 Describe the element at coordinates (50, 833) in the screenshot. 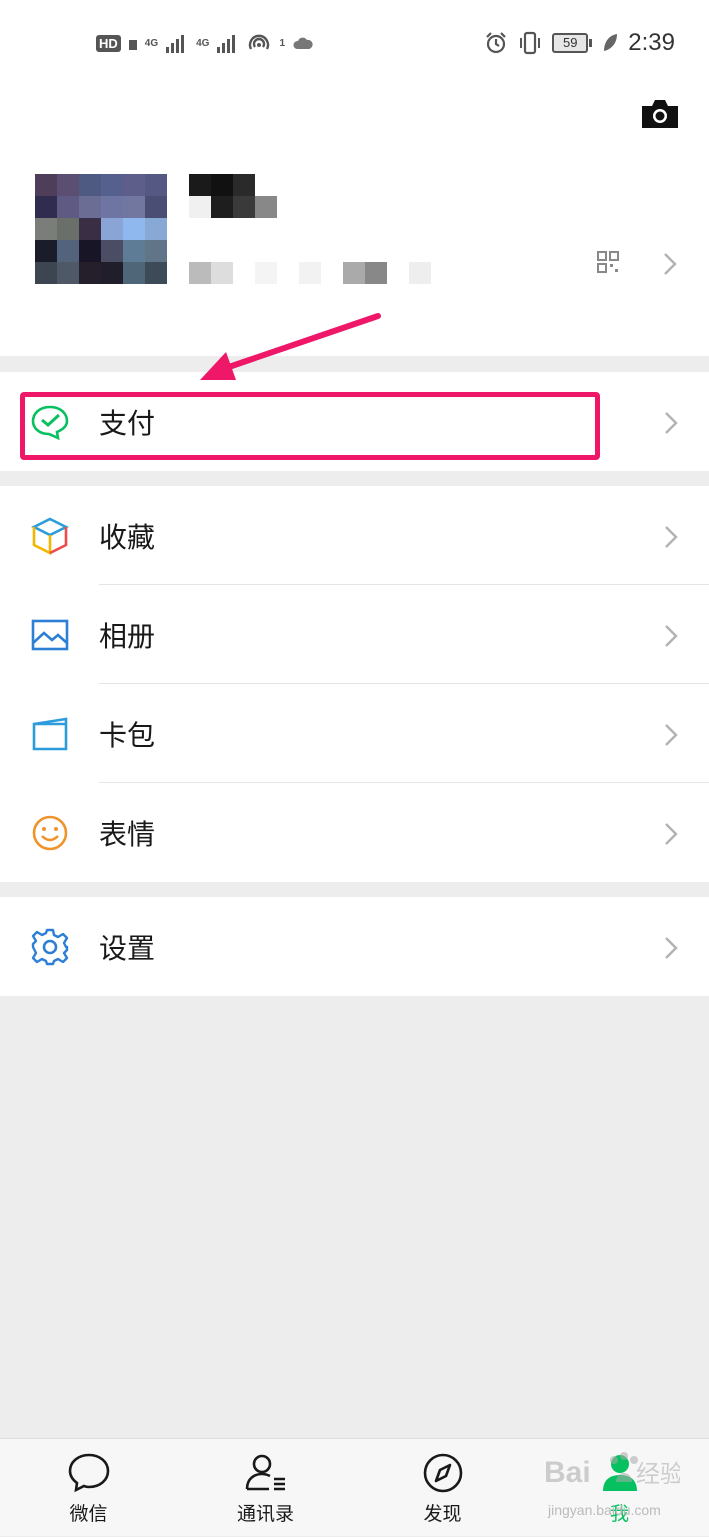

I see `emoji-smile-icon` at that location.